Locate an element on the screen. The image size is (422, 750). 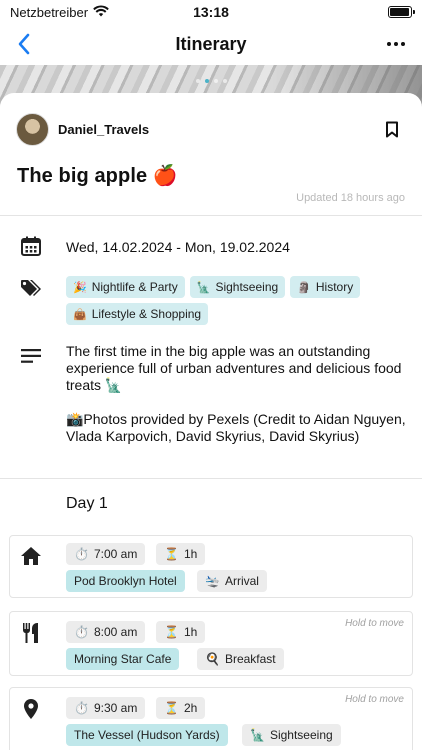
carrier-label: Netzbetreiber is located at coordinates (49, 12).